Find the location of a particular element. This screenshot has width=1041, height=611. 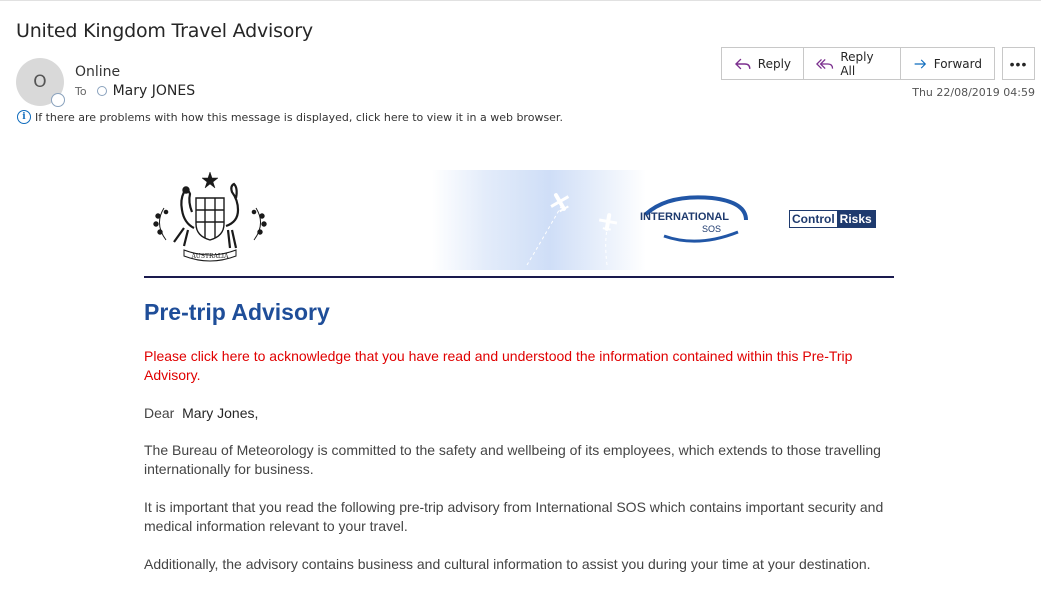

message-actions: Reply Reply All Forward is located at coordinates (858, 63).